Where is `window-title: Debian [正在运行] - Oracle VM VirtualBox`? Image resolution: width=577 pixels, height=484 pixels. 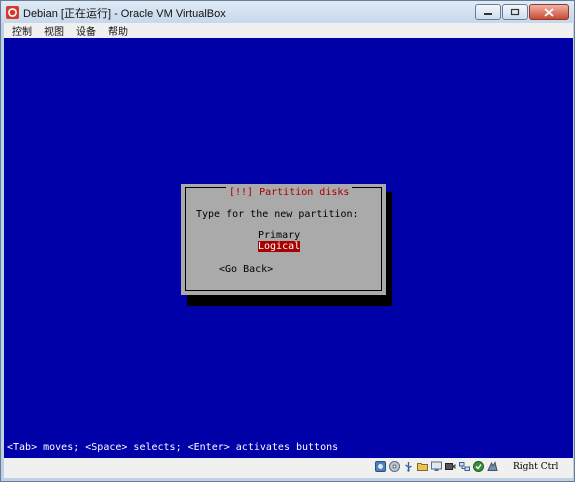
window-title: Debian [正在运行] - Oracle VM VirtualBox is located at coordinates (124, 14).